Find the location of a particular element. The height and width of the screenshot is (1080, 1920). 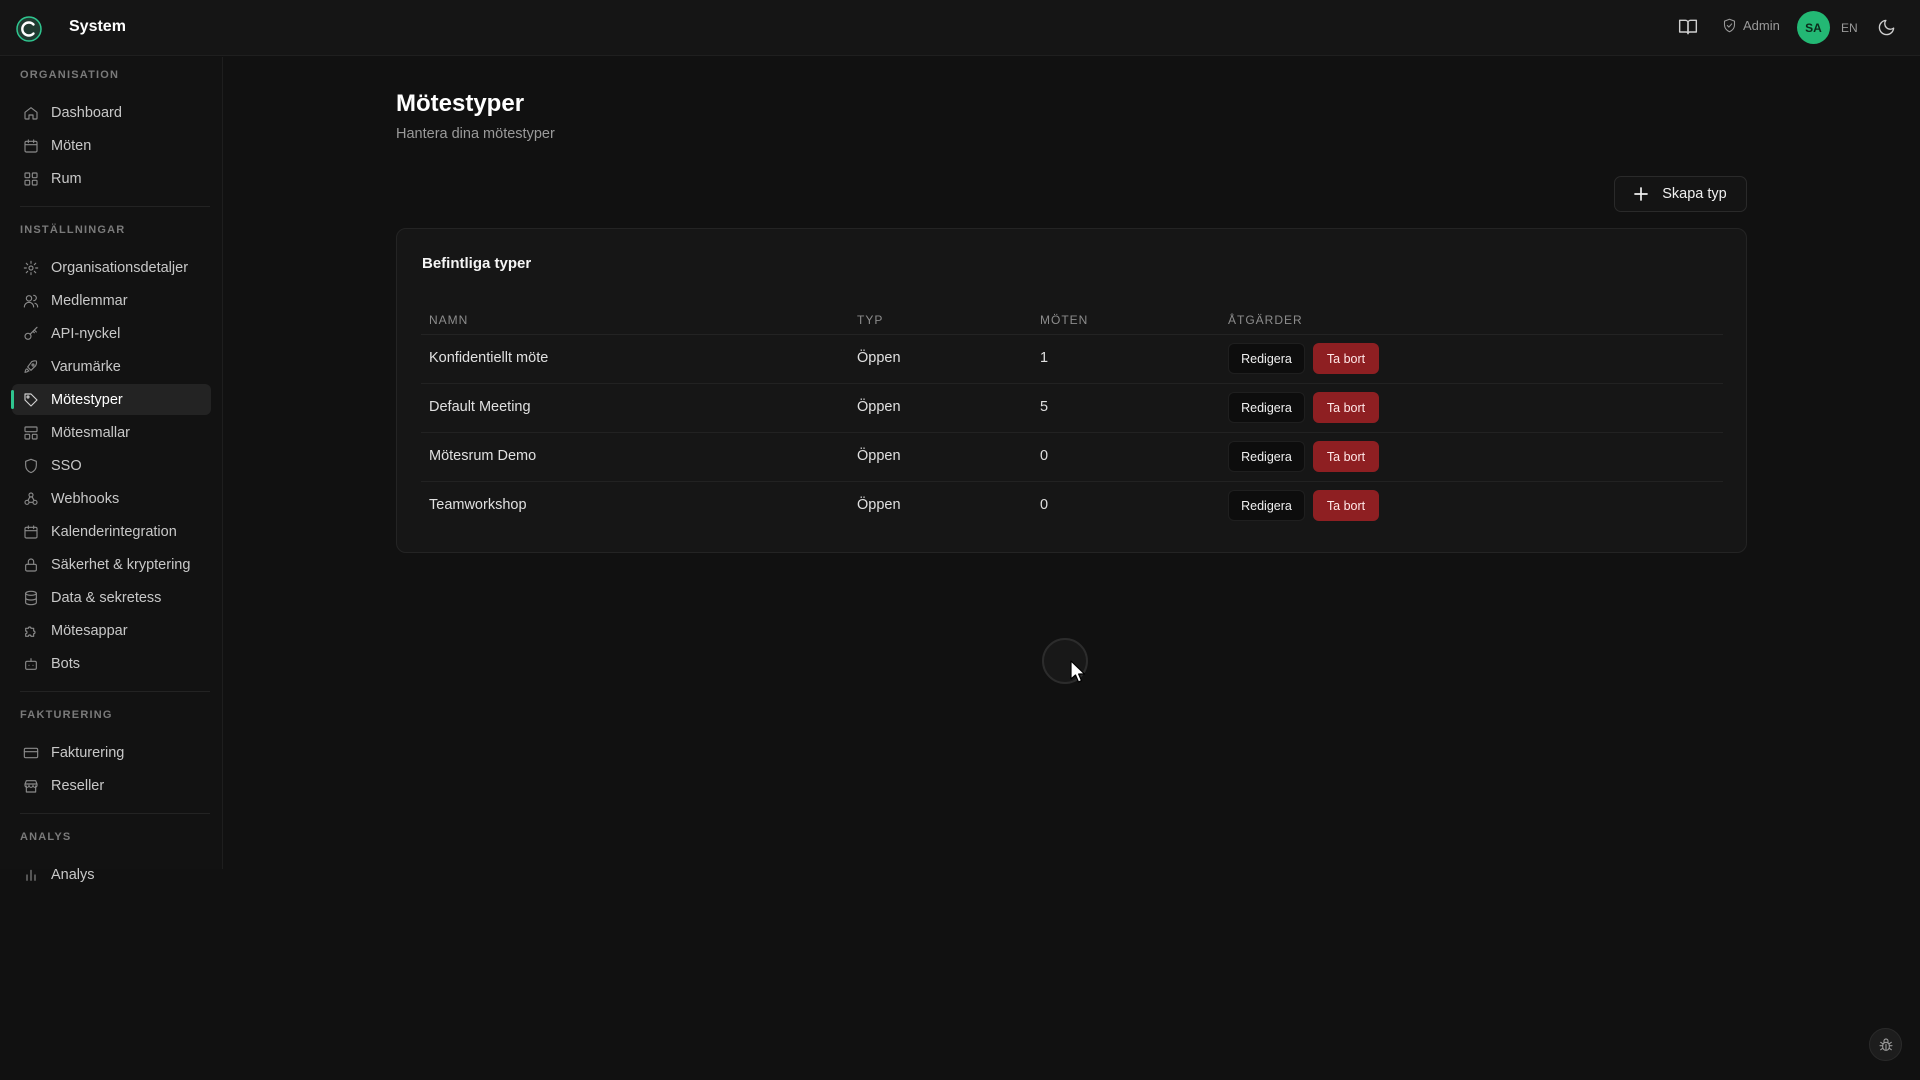

credit-card-icon is located at coordinates (31, 753).